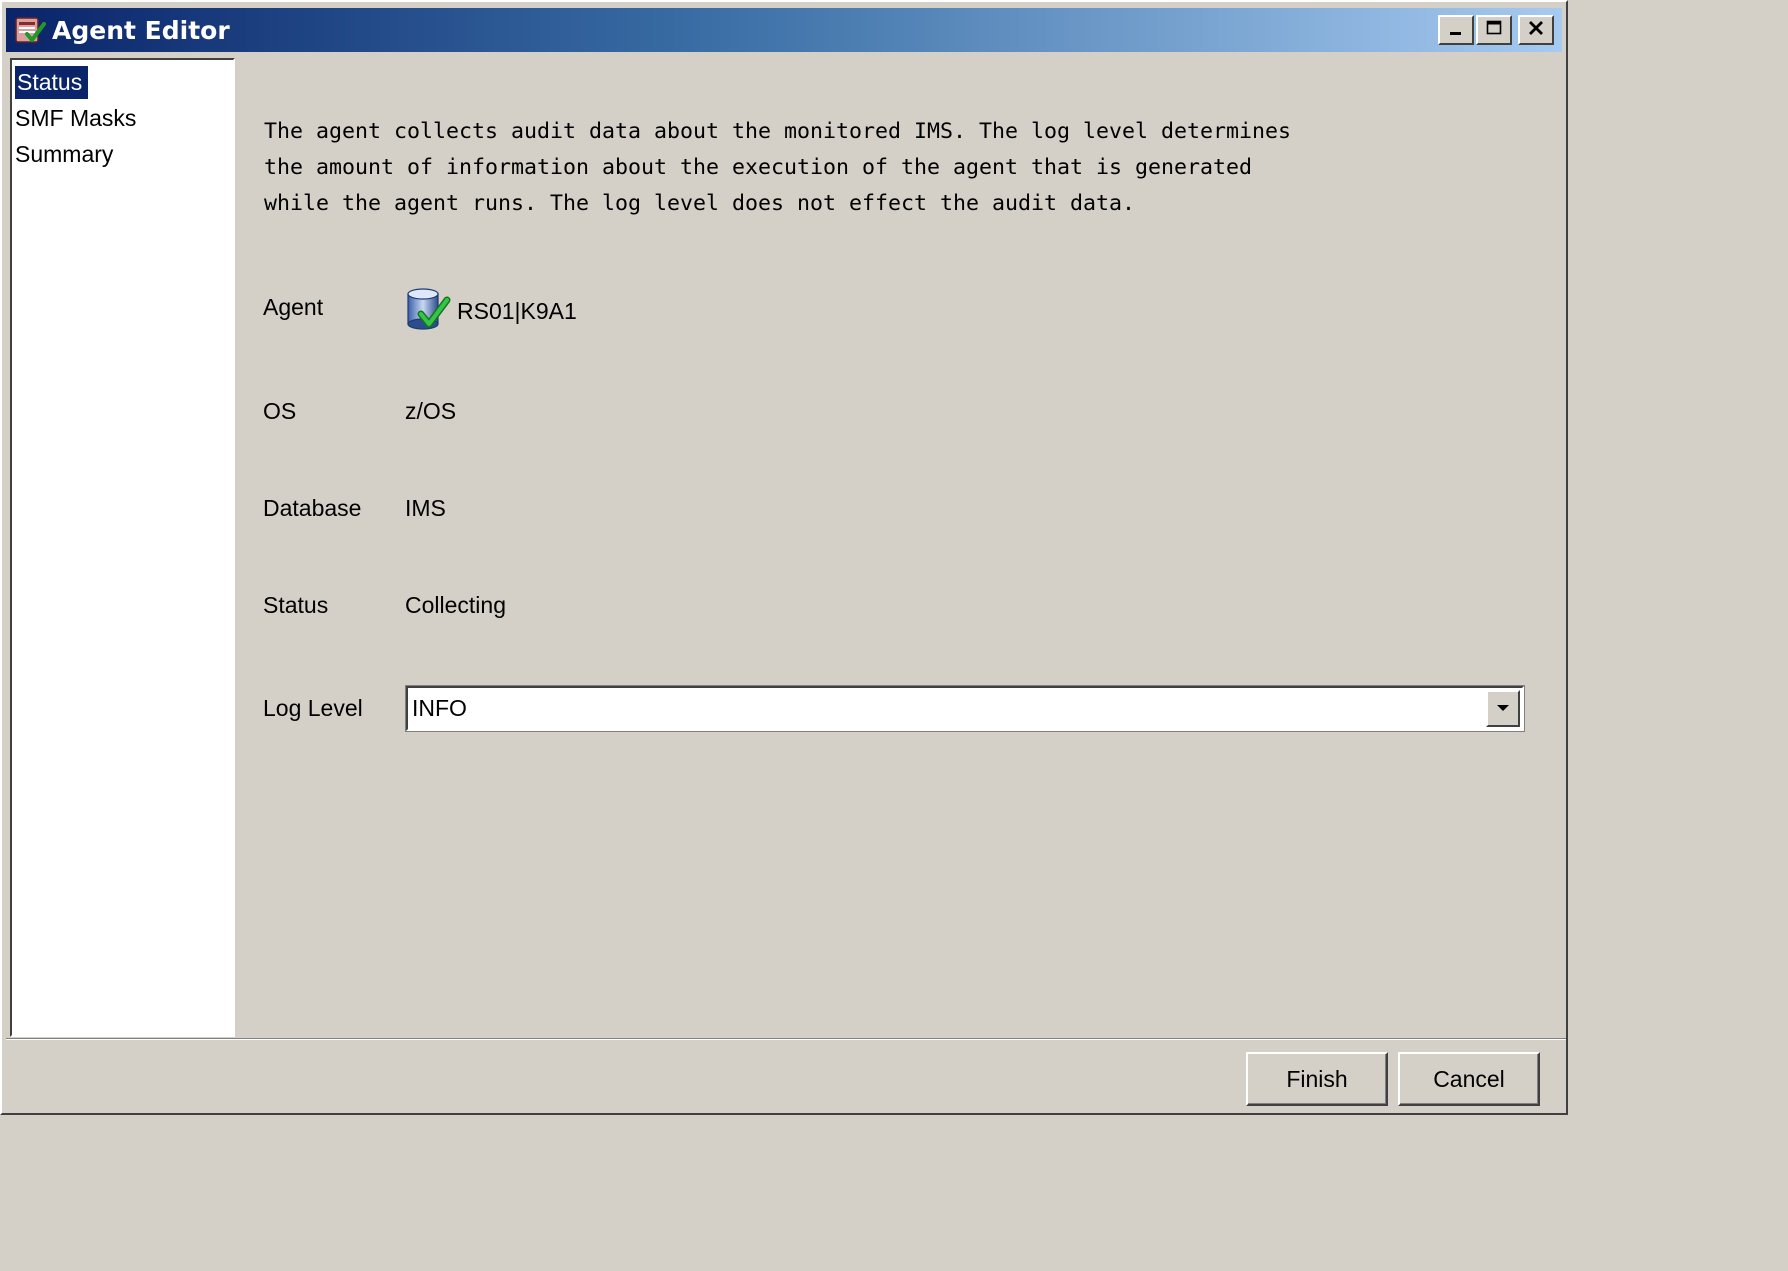 The width and height of the screenshot is (1788, 1271). I want to click on maximize-button, so click(1494, 30).